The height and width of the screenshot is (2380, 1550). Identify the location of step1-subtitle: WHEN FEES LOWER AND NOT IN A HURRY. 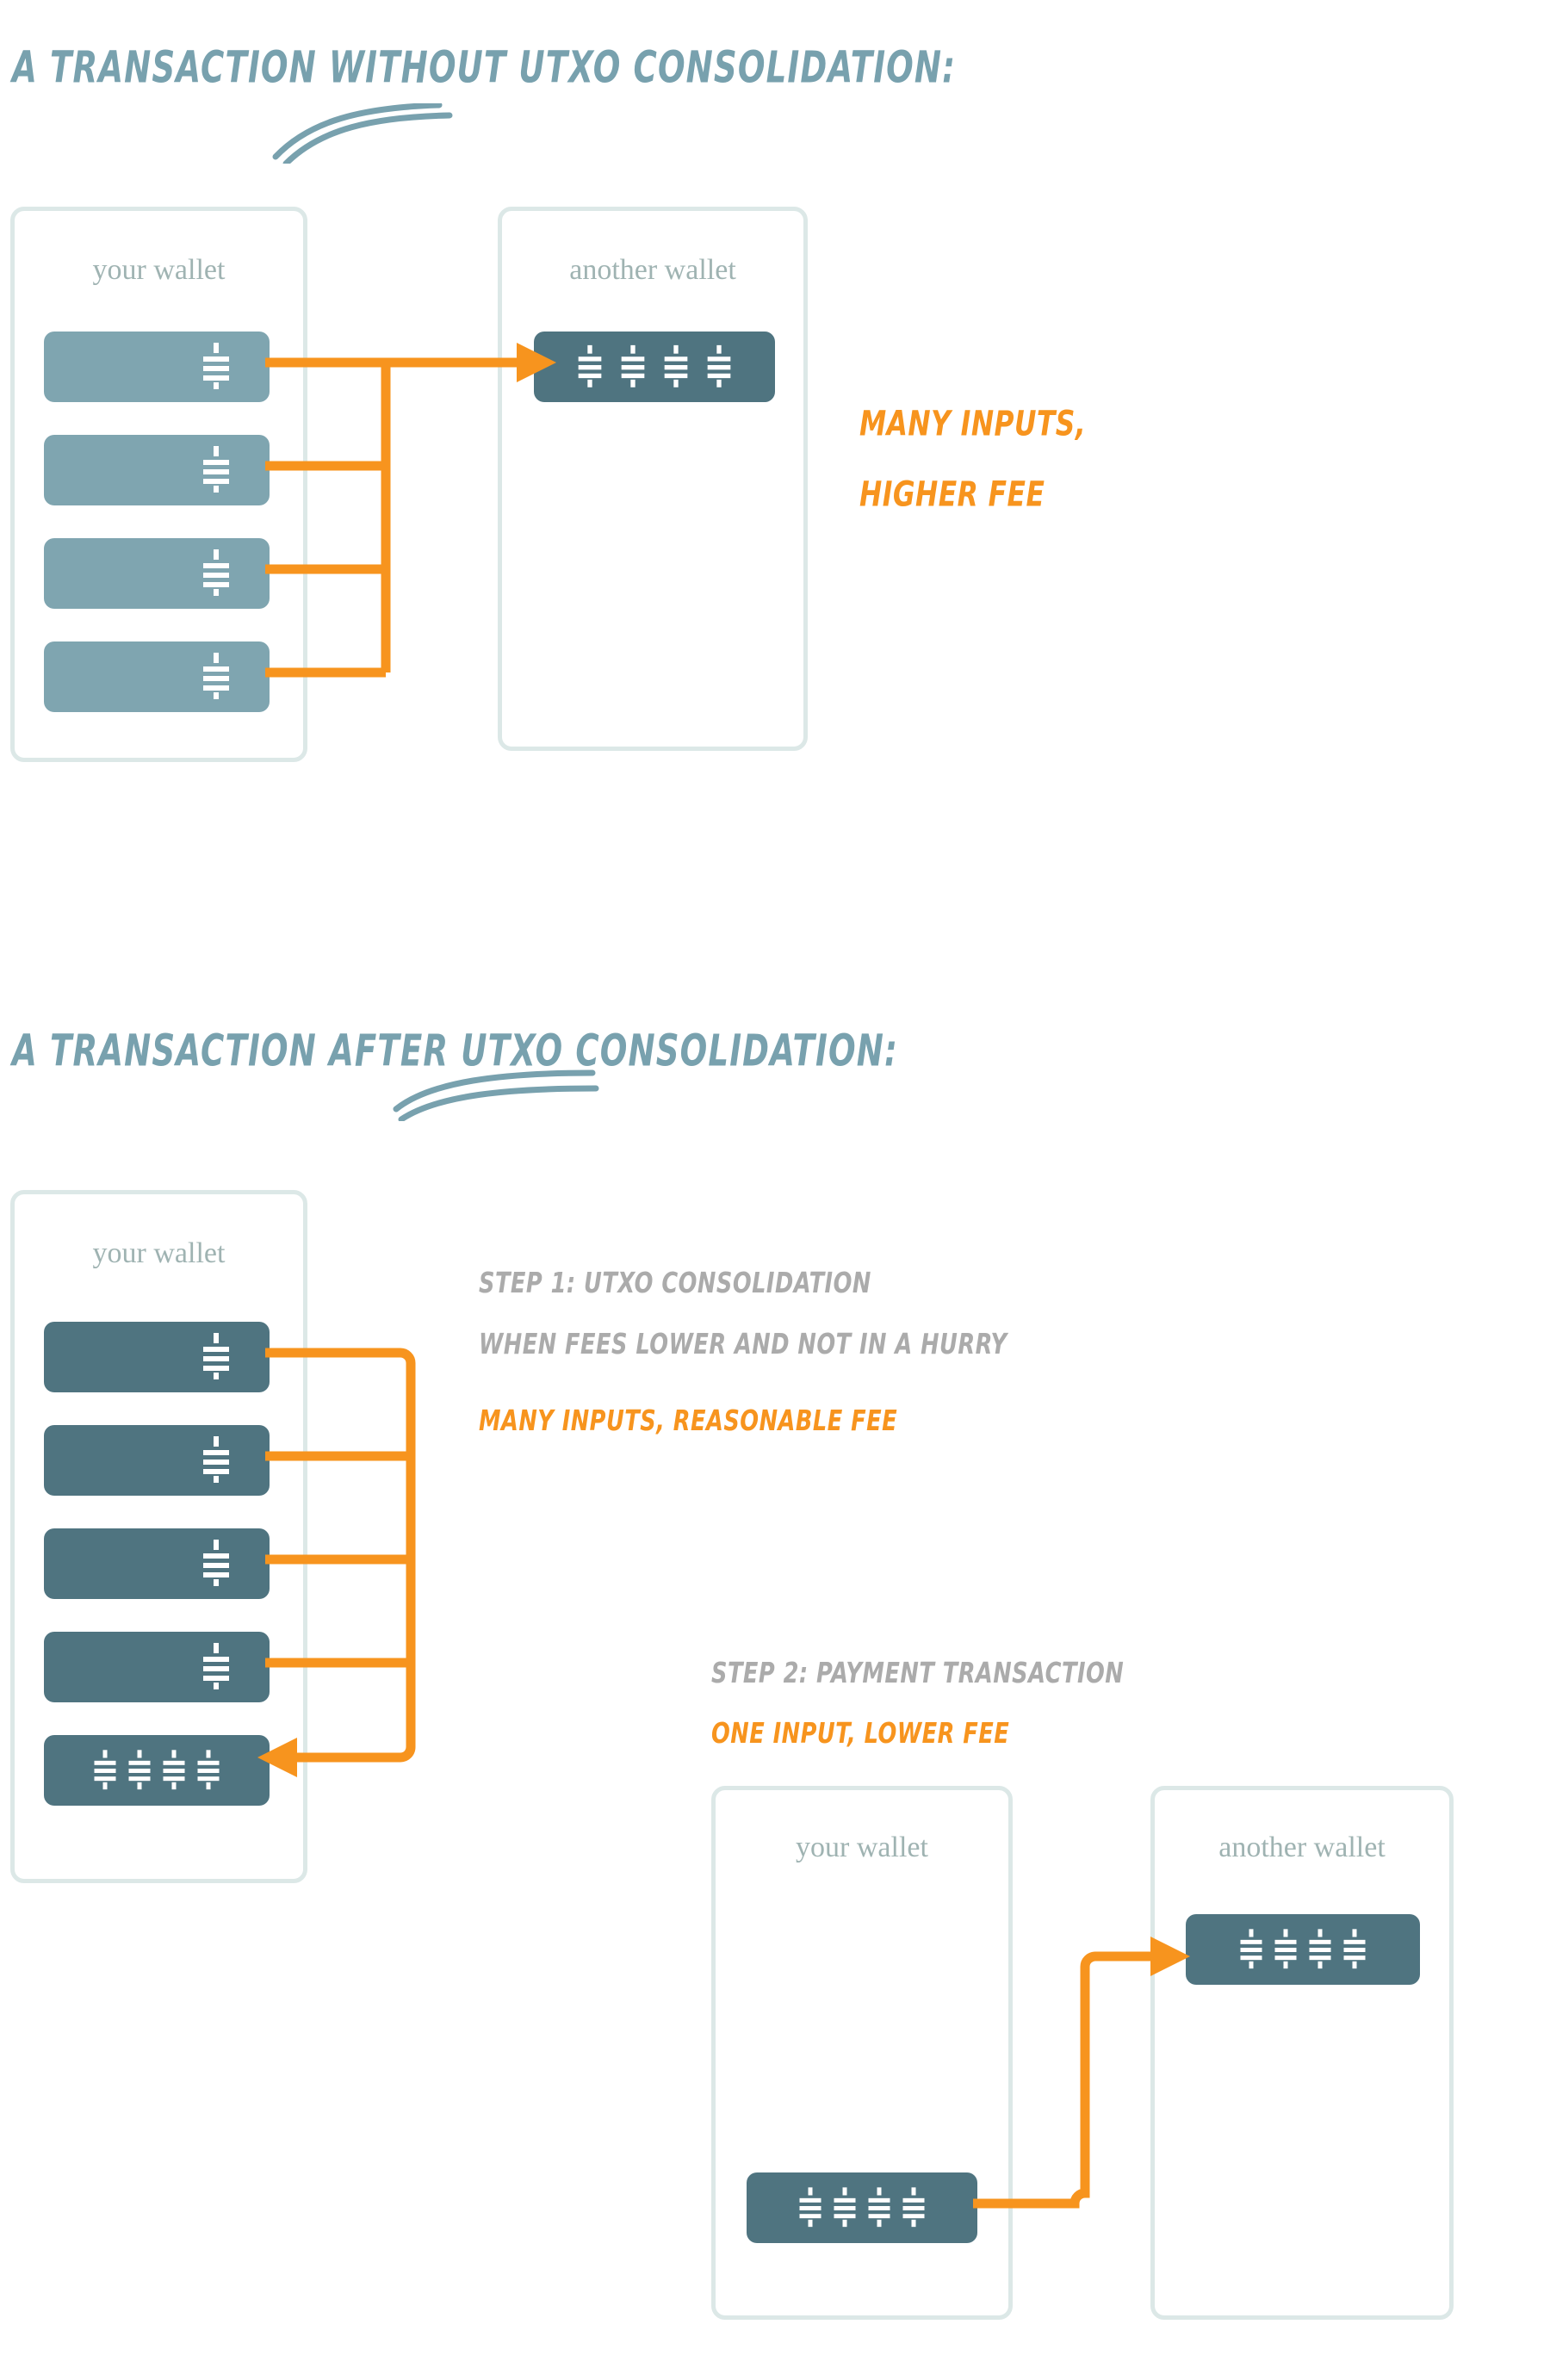
(744, 1344).